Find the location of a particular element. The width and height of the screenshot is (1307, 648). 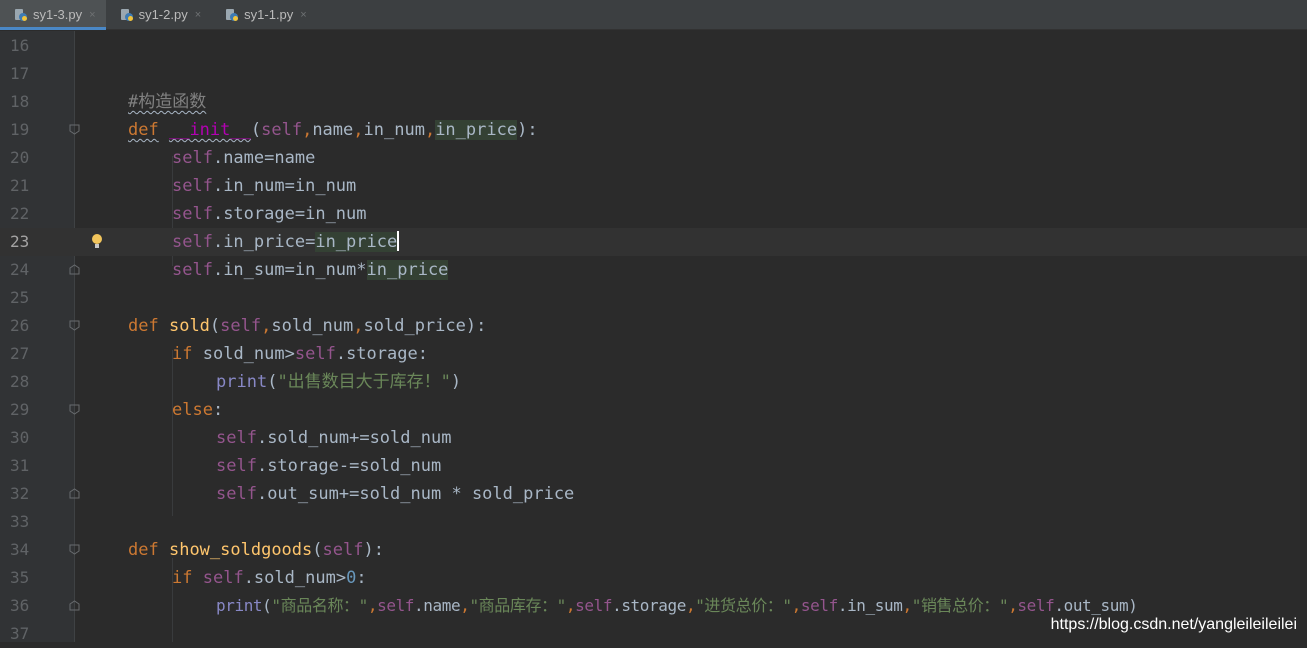

code-line: 22 self.storage=in_num is located at coordinates (653, 214).